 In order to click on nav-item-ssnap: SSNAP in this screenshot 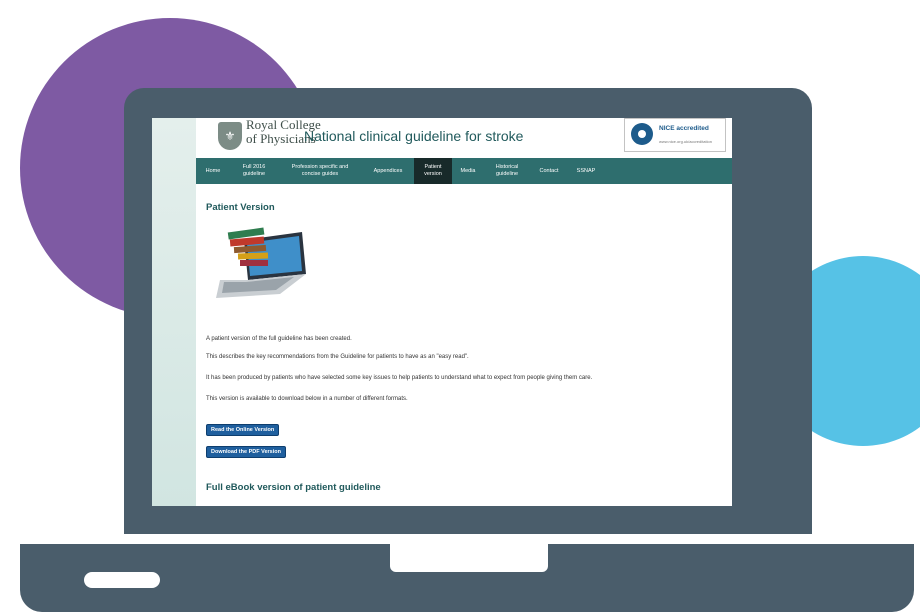, I will do `click(586, 171)`.